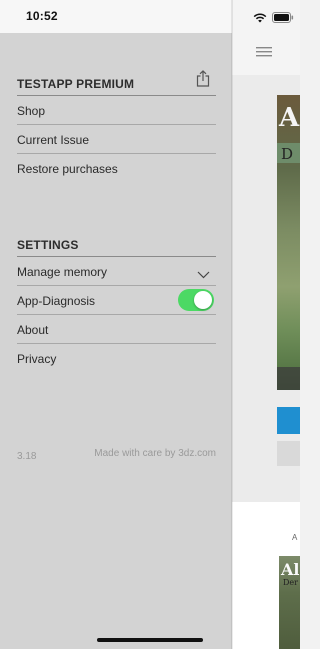  Describe the element at coordinates (288, 420) in the screenshot. I see `primary-action-button` at that location.